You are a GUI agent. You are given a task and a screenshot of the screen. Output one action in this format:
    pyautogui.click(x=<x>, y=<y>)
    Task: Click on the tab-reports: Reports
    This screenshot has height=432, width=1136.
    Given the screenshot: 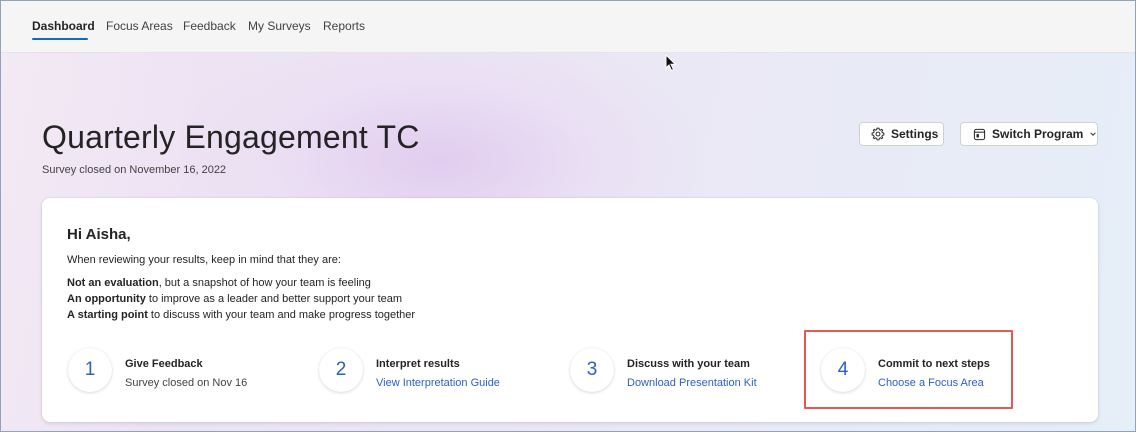 What is the action you would take?
    pyautogui.click(x=344, y=26)
    